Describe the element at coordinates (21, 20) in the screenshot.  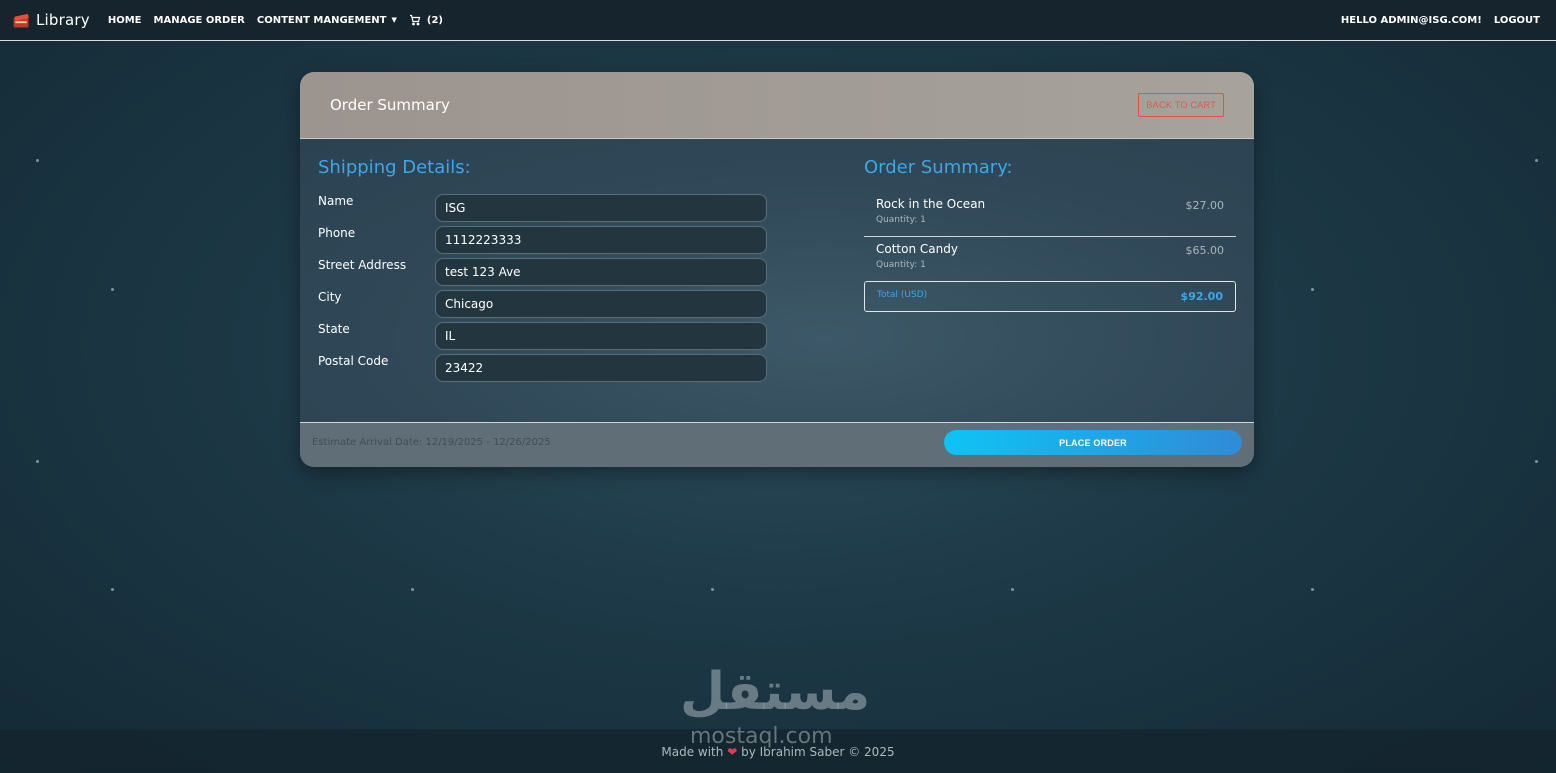
I see `book-logo-icon` at that location.